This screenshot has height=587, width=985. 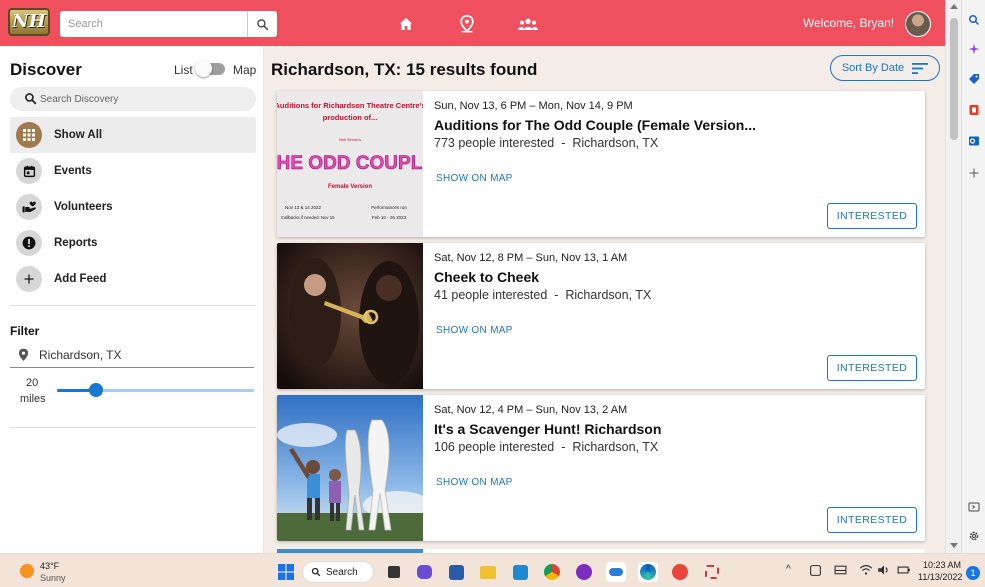 I want to click on tag-icon, so click(x=974, y=79).